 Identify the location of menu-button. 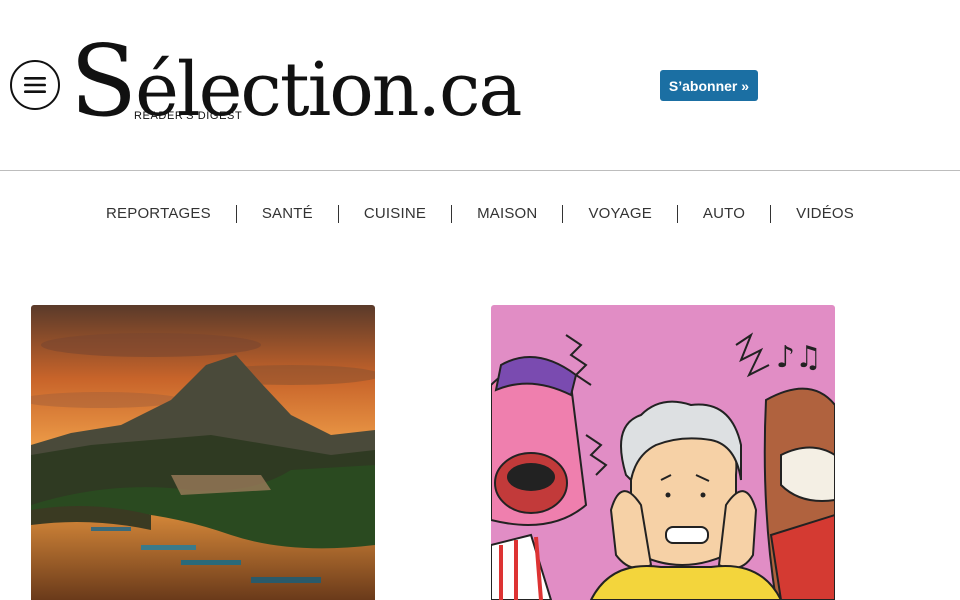
(35, 85).